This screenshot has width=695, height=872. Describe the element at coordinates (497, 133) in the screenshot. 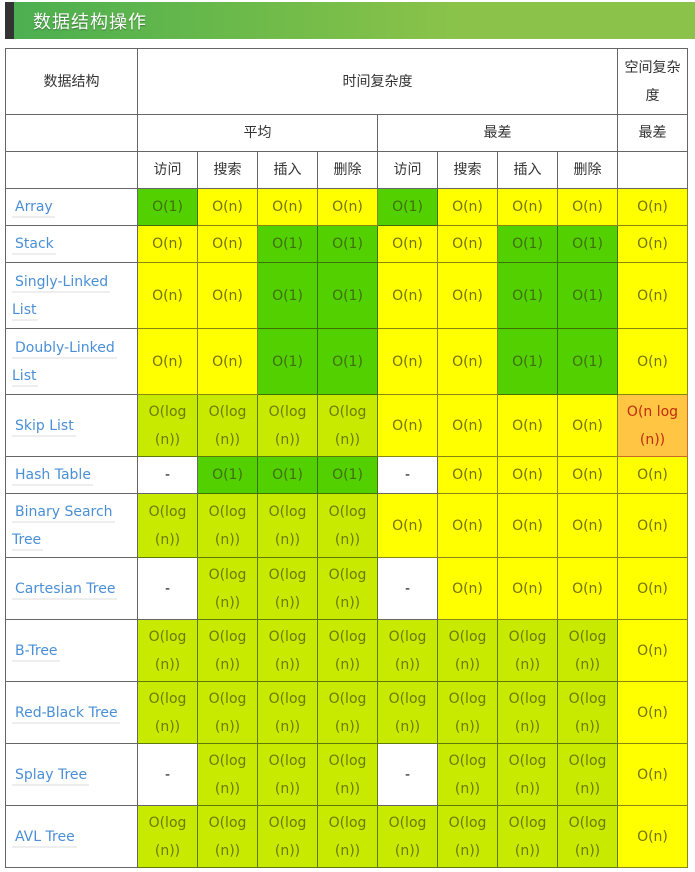

I see `header-worst: 最差` at that location.